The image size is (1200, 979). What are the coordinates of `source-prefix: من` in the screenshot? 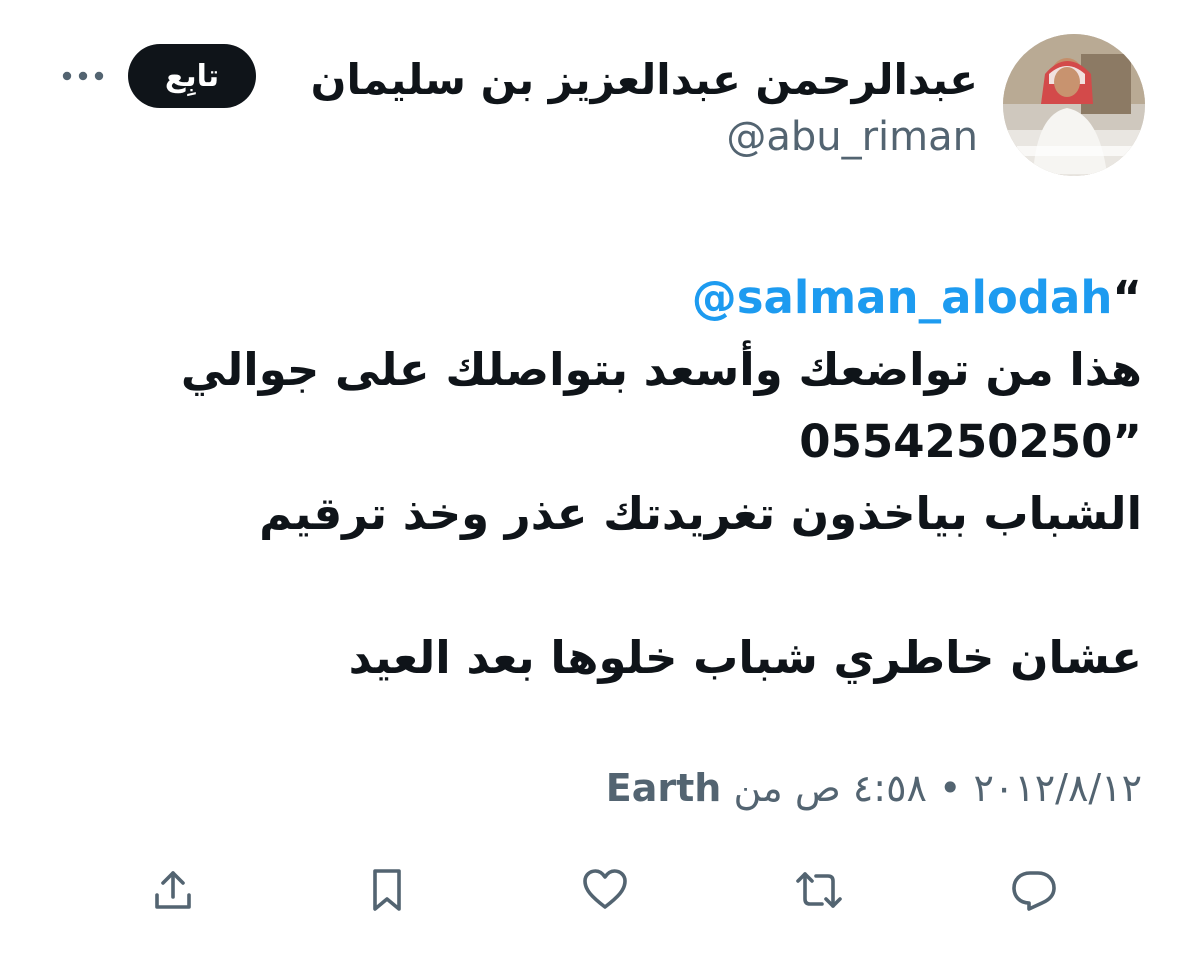 It's located at (758, 788).